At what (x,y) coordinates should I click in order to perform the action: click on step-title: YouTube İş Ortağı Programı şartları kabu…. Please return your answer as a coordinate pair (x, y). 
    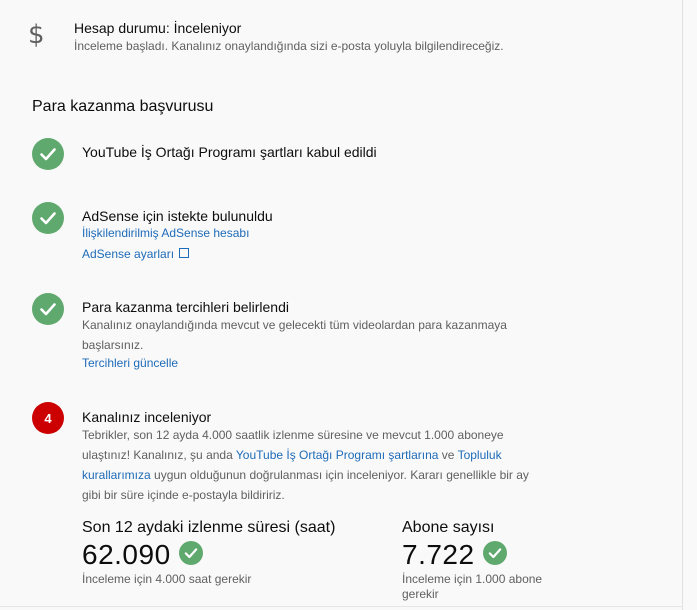
    Looking at the image, I should click on (229, 152).